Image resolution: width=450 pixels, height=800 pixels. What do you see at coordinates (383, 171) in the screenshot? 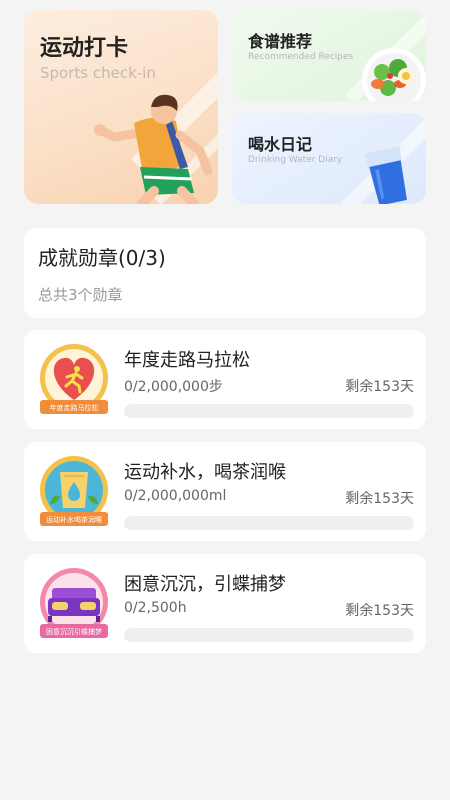
I see `water-cup-icon` at bounding box center [383, 171].